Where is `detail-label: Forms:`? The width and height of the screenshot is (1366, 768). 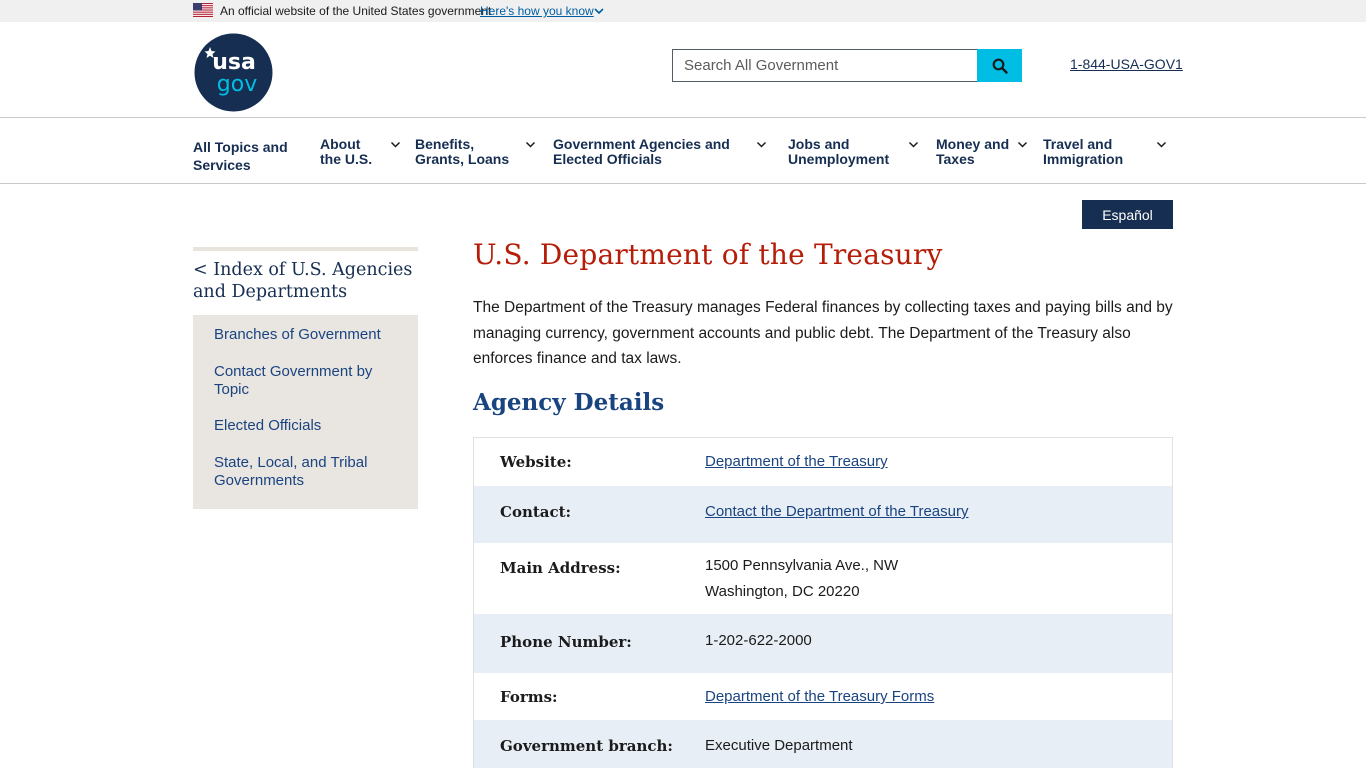
detail-label: Forms: is located at coordinates (529, 697).